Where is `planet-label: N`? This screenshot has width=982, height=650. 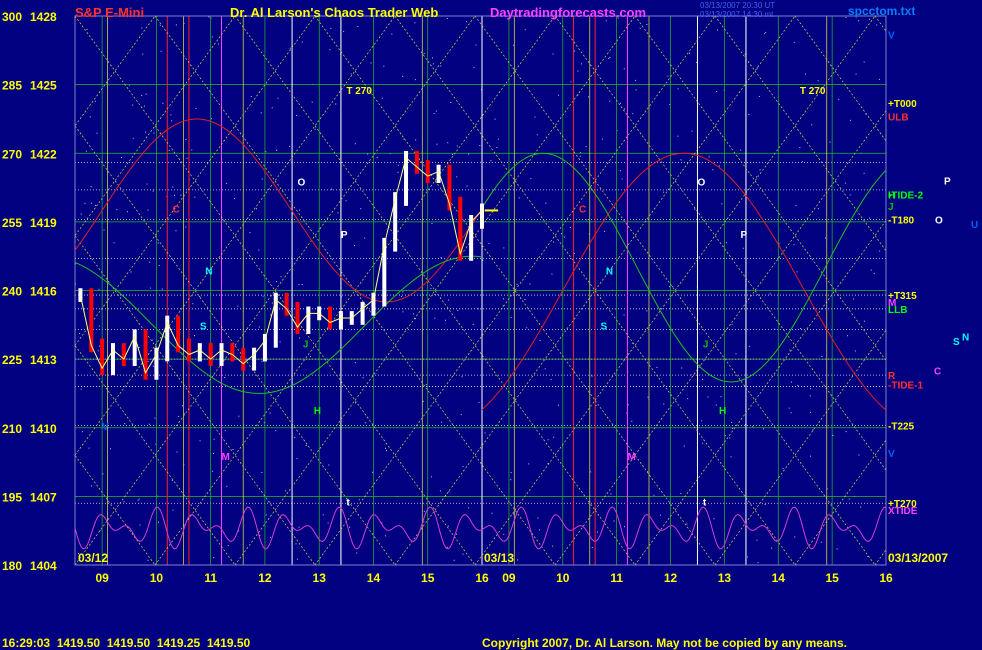 planet-label: N is located at coordinates (609, 271).